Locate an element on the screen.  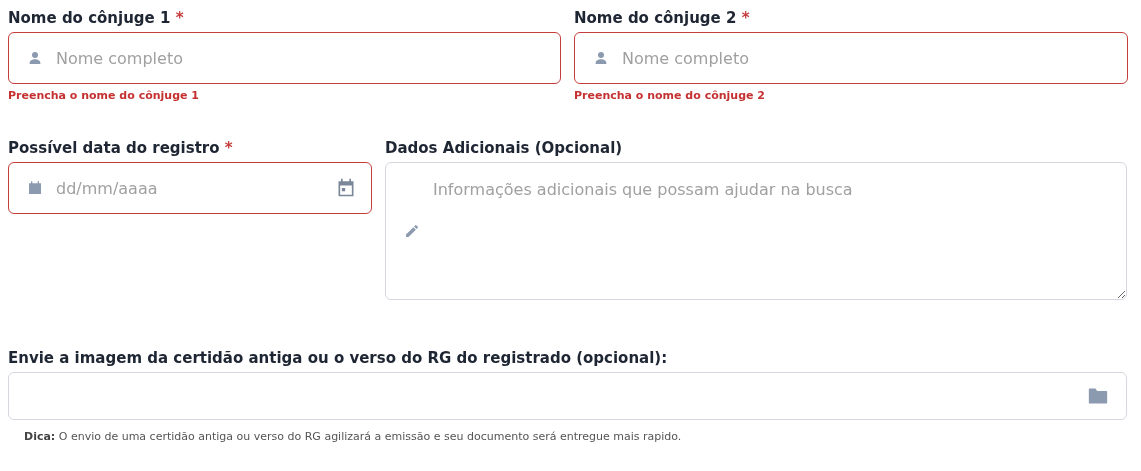
field-label: Envie a imagem da certidão antiga ou o verso do RG do registrado (opcional): is located at coordinates (338, 358).